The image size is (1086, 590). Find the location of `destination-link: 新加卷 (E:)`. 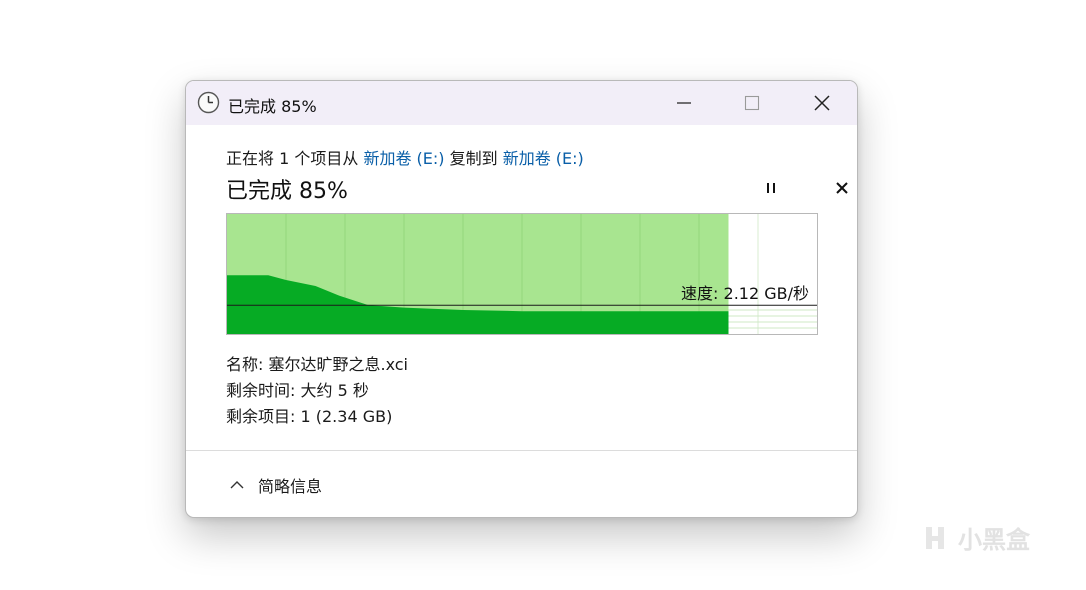

destination-link: 新加卷 (E:) is located at coordinates (543, 158).